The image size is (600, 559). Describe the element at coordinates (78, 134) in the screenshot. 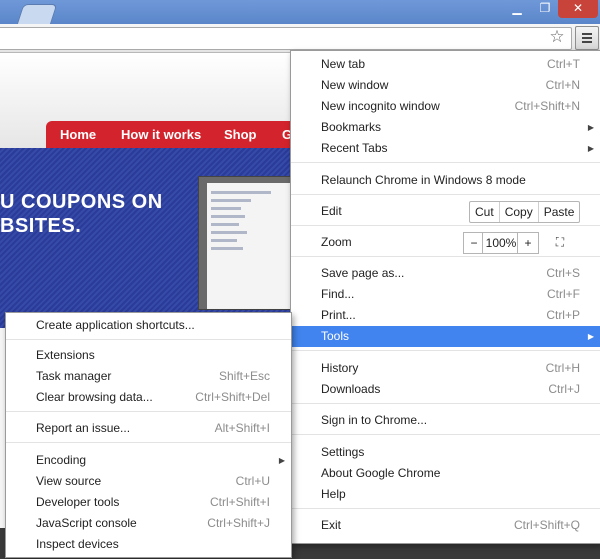

I see `nav-home: Home` at that location.